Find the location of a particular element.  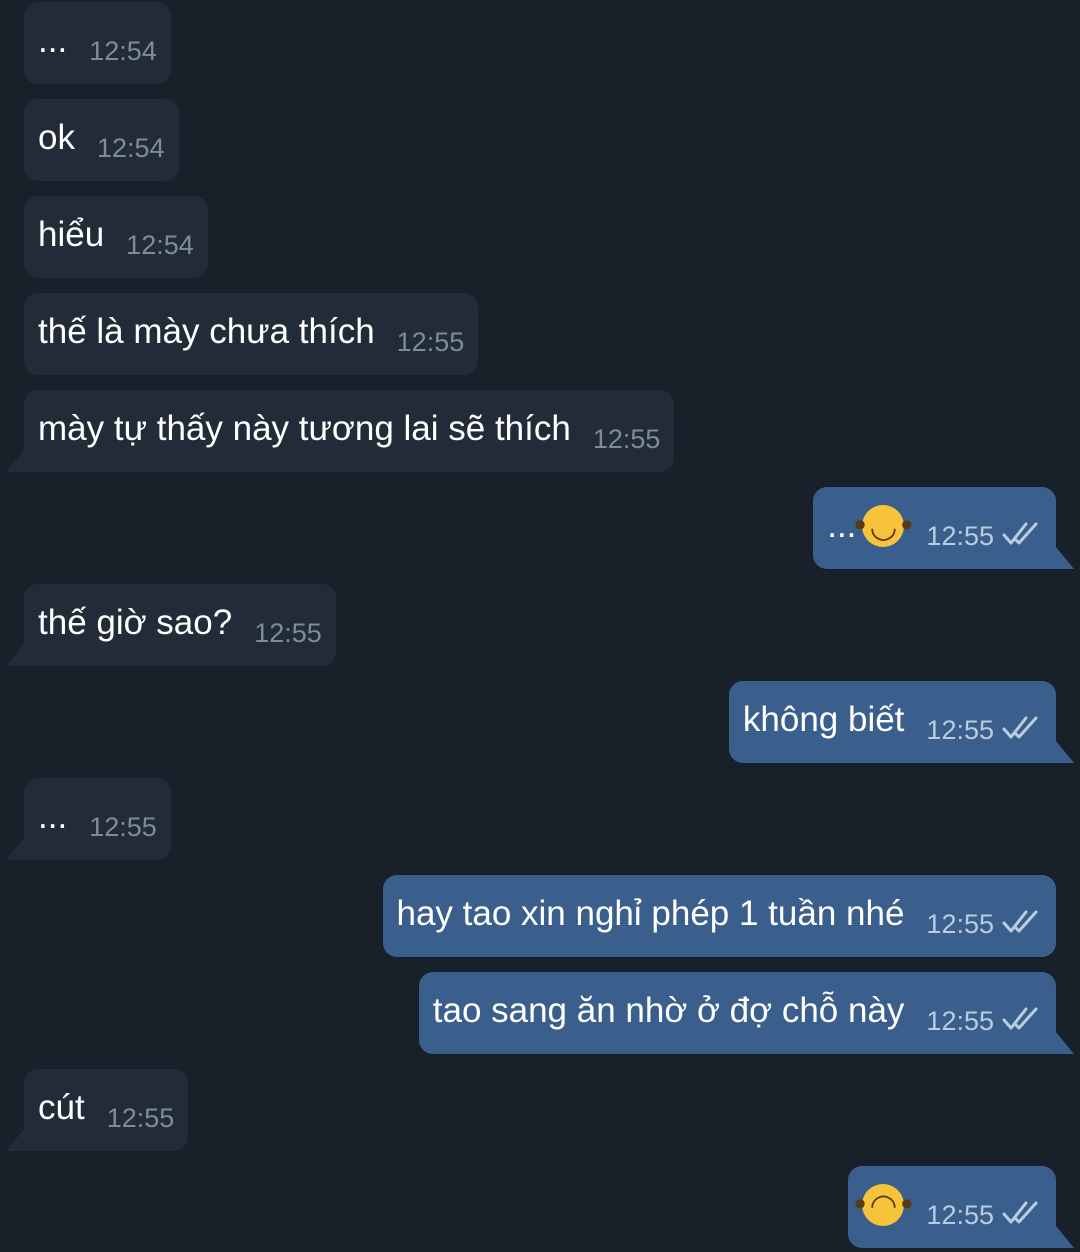

message-text: thế là mày chưa thích is located at coordinates (206, 331).